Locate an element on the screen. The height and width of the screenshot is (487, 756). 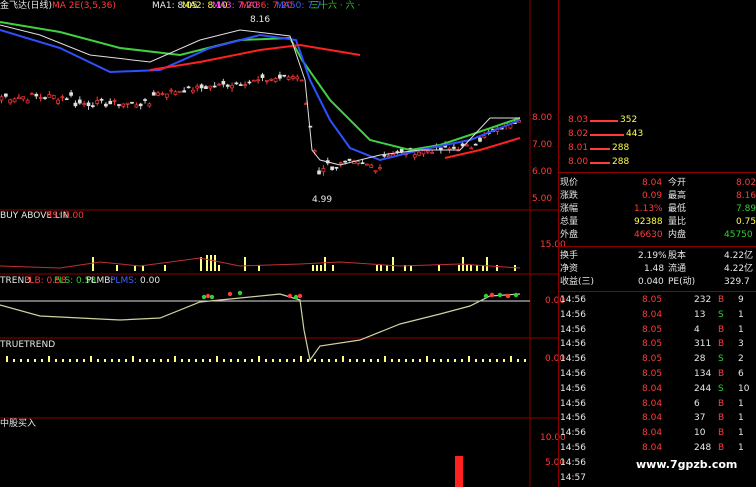
ind4-title: 中股买入 is located at coordinates (18, 424).